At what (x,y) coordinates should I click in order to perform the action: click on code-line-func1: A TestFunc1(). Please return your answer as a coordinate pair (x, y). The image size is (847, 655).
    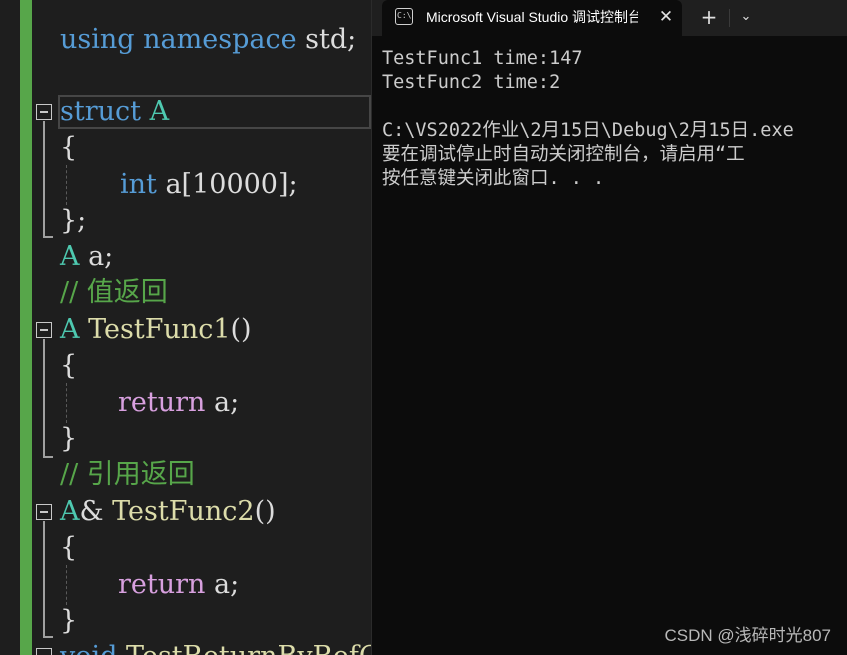
    Looking at the image, I should click on (156, 330).